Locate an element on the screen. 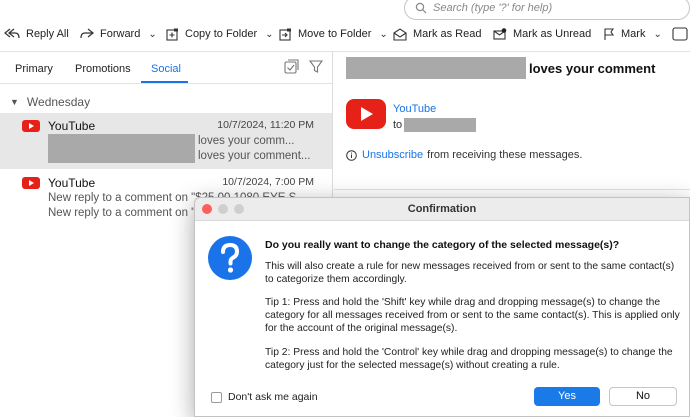 This screenshot has width=690, height=417. copy-folder-icon is located at coordinates (172, 34).